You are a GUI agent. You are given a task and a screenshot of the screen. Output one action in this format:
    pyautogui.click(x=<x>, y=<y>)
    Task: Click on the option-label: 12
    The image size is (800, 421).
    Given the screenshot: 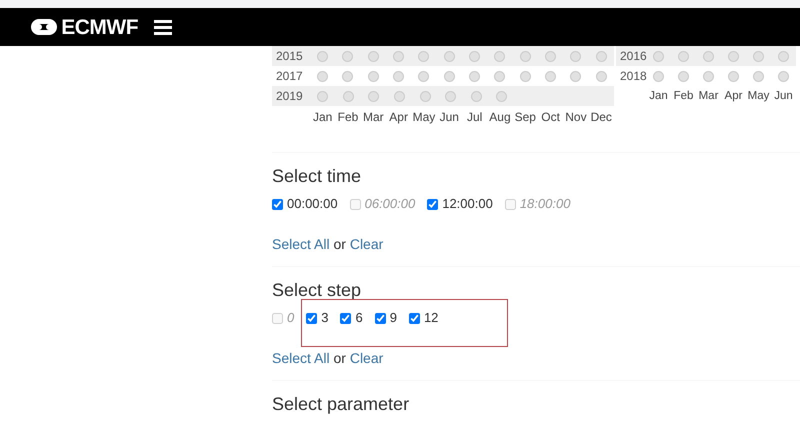 What is the action you would take?
    pyautogui.click(x=431, y=318)
    